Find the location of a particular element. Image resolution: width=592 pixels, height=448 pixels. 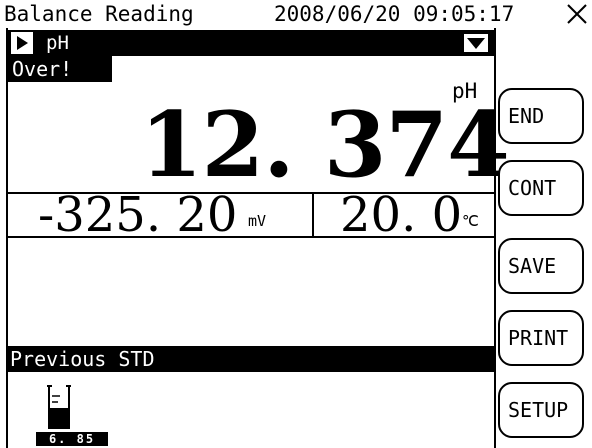

std-value: 6. 85 is located at coordinates (72, 439).